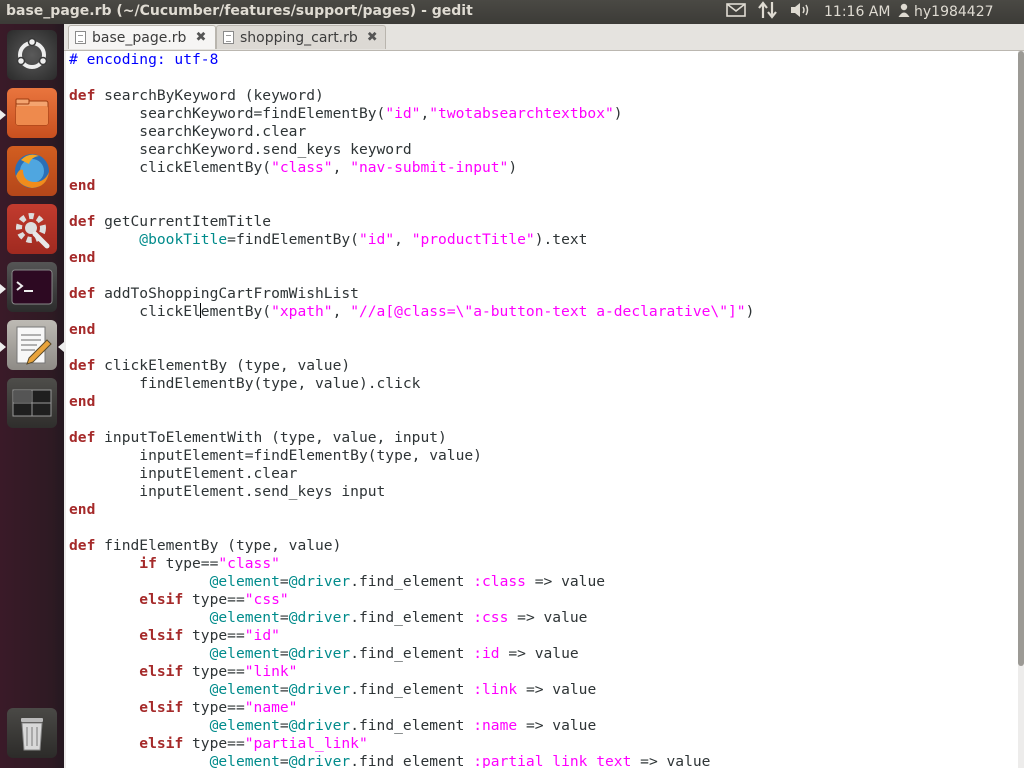  Describe the element at coordinates (32, 177) in the screenshot. I see `firefox-icon` at that location.